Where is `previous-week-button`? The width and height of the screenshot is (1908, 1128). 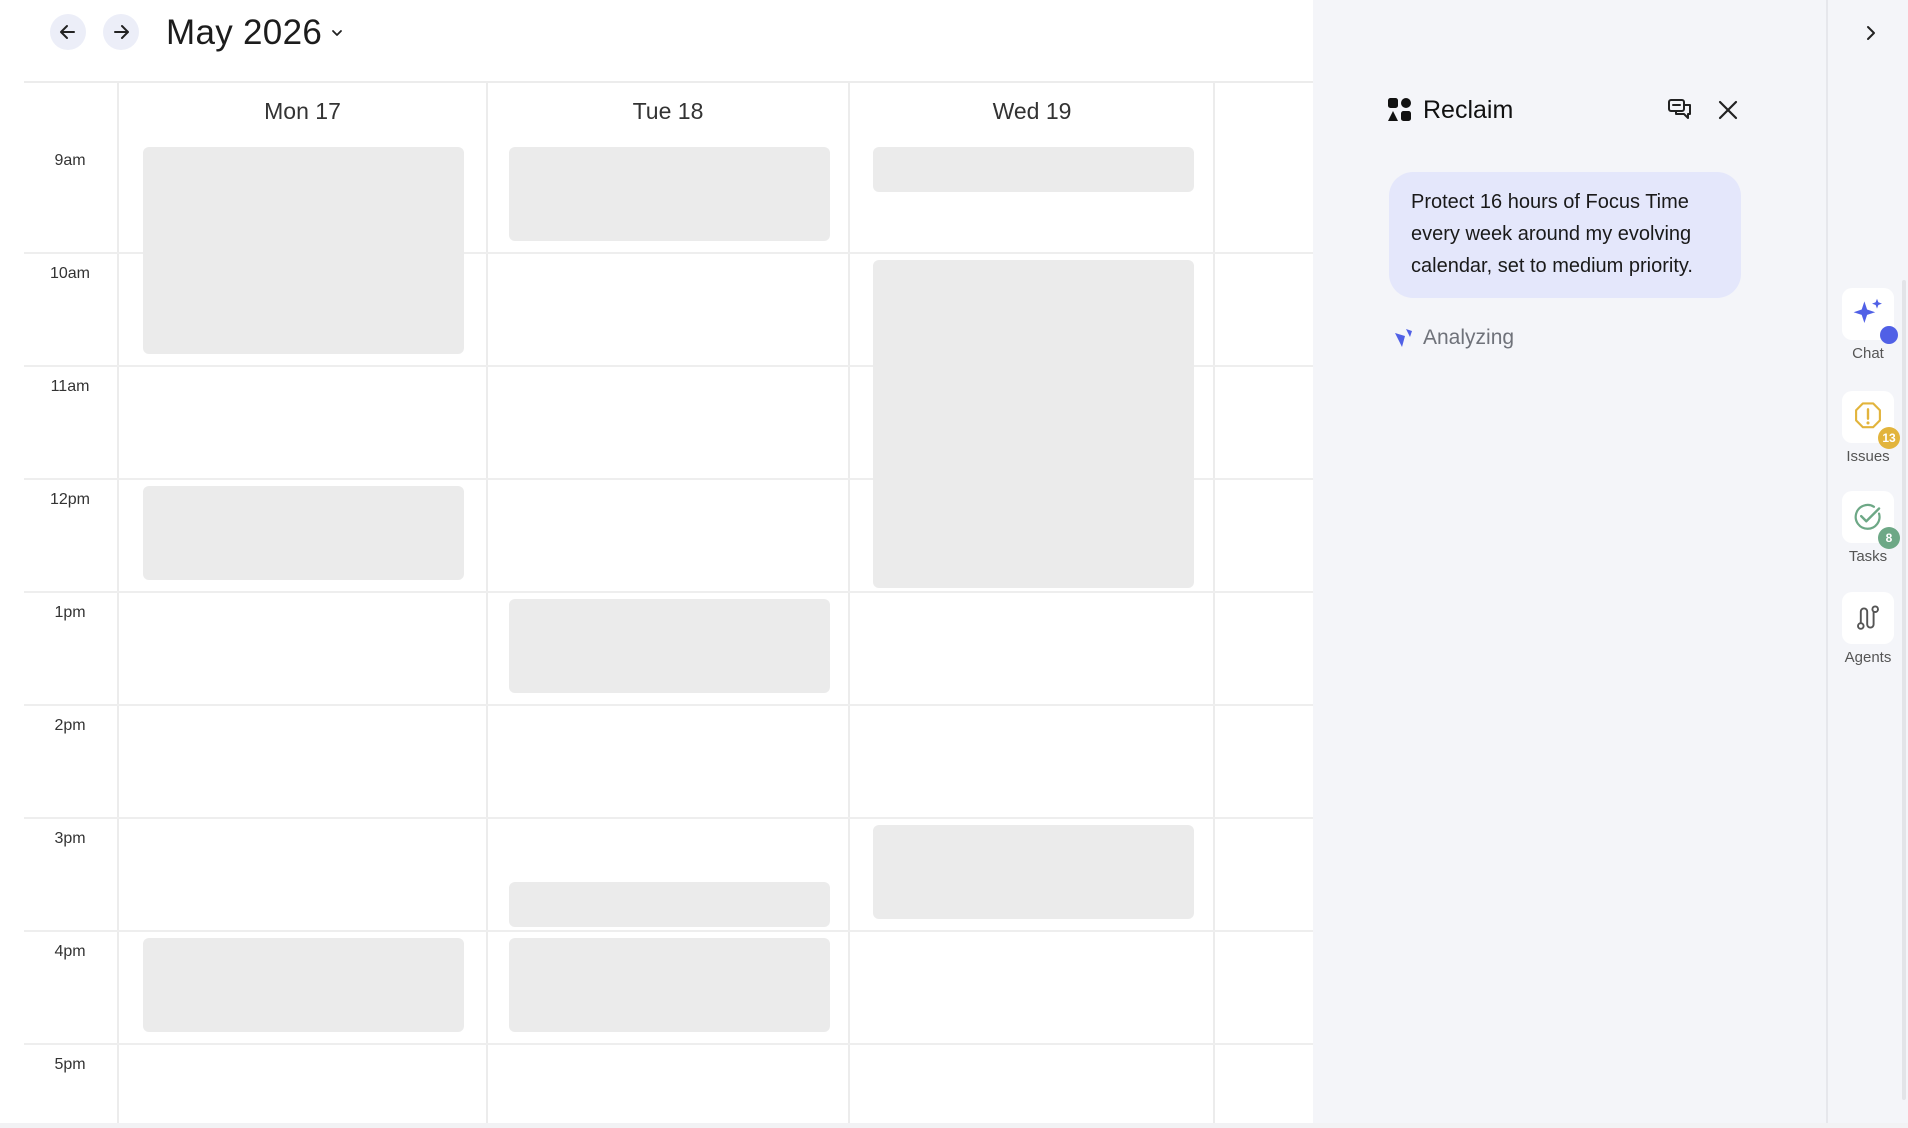 previous-week-button is located at coordinates (68, 32).